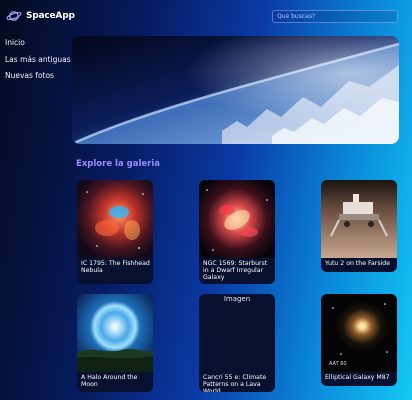 The height and width of the screenshot is (400, 412). I want to click on app-name: SpaceApp, so click(50, 16).